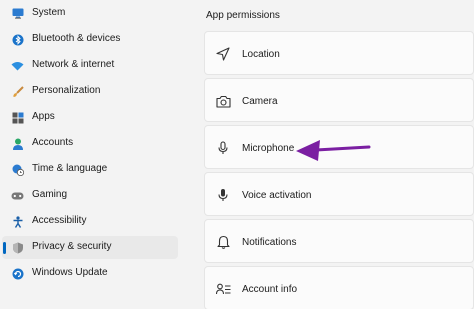 The height and width of the screenshot is (309, 474). Describe the element at coordinates (17, 65) in the screenshot. I see `wifi-icon` at that location.